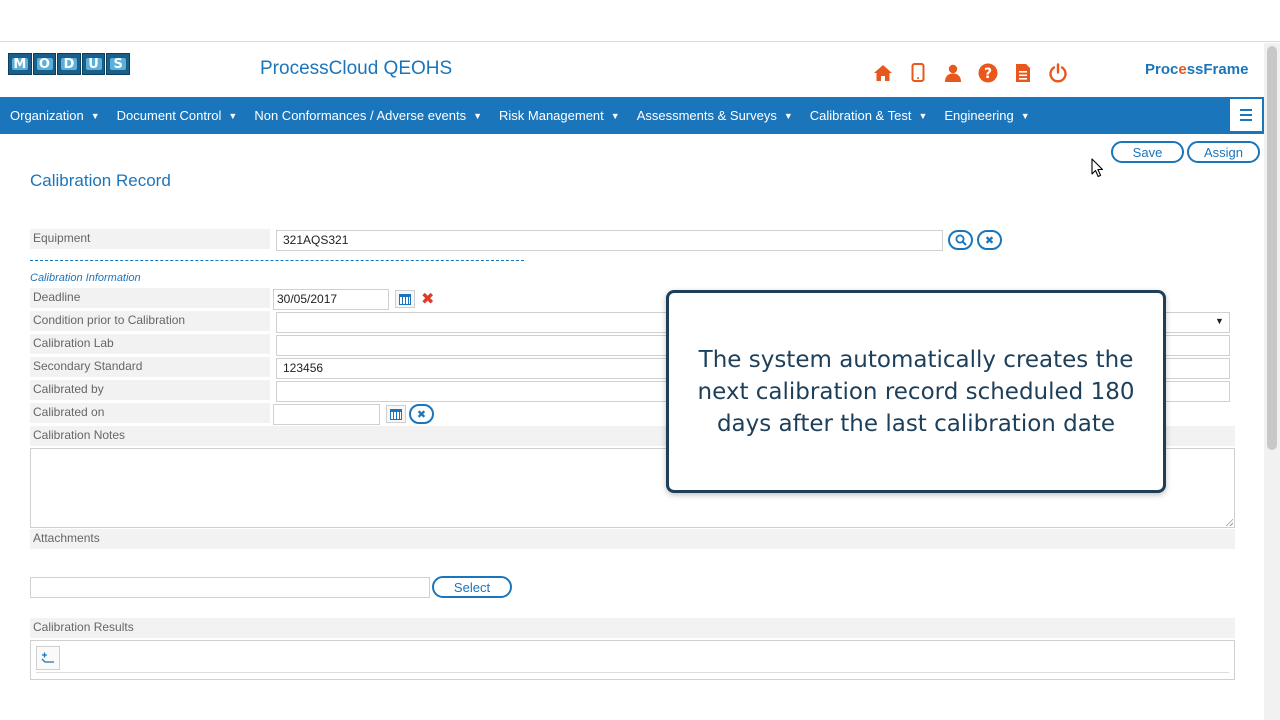 This screenshot has width=1280, height=720. What do you see at coordinates (1219, 321) in the screenshot?
I see `dropdown-arrow-icon: ▼` at bounding box center [1219, 321].